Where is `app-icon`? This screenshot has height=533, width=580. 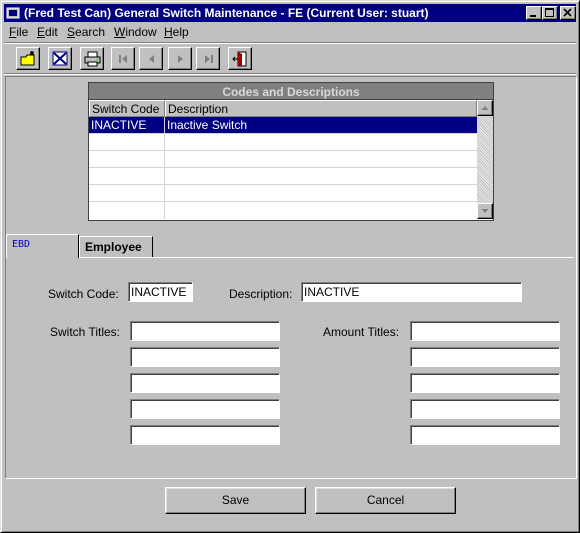
app-icon is located at coordinates (13, 13).